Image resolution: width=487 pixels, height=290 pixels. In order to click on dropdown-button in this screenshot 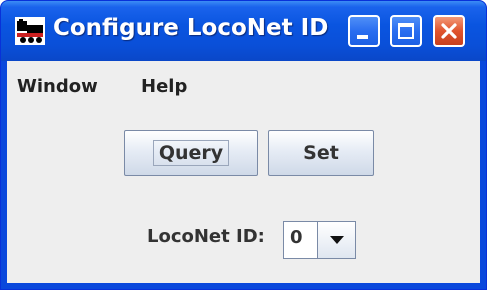, I will do `click(336, 240)`.